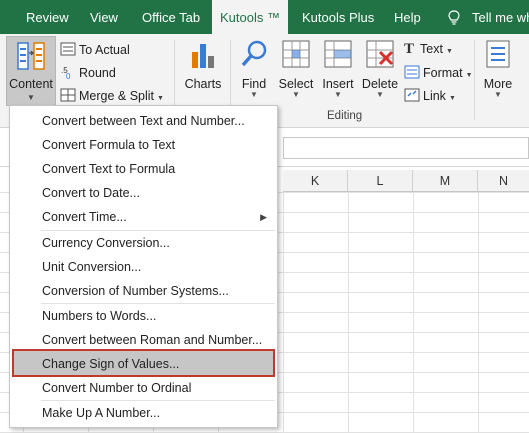 Image resolution: width=529 pixels, height=433 pixels. I want to click on more-label: More, so click(498, 84).